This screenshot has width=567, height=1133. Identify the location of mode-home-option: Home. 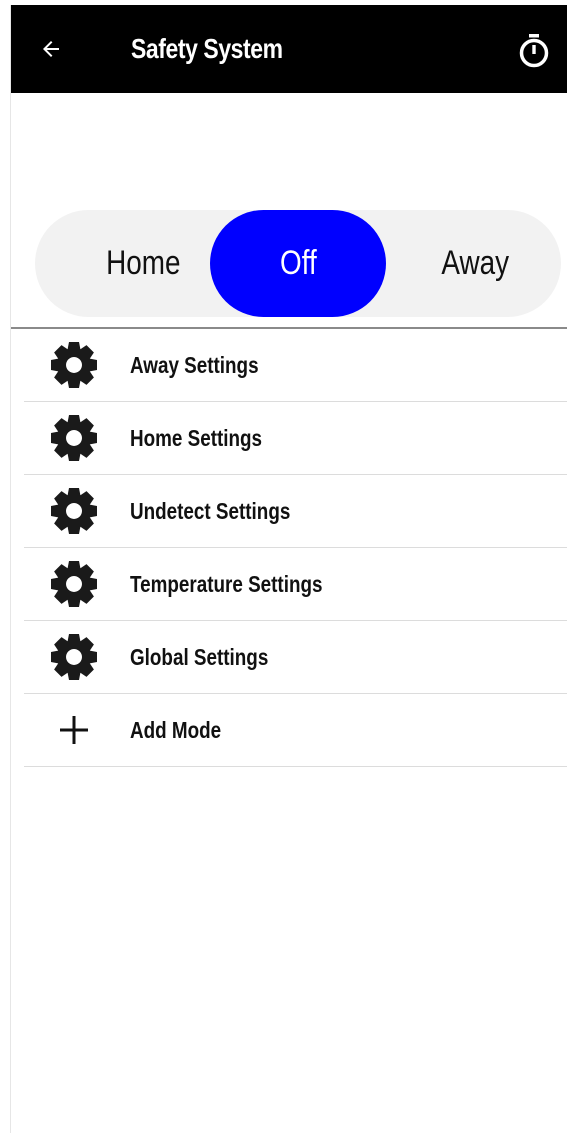
(143, 263).